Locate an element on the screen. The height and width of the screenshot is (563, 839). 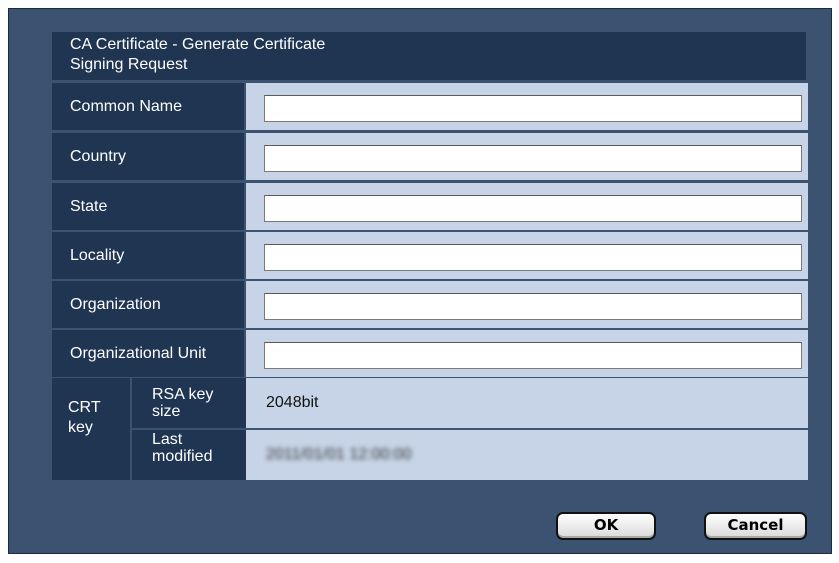
rsa-key-size-label: RSA key size is located at coordinates (189, 403).